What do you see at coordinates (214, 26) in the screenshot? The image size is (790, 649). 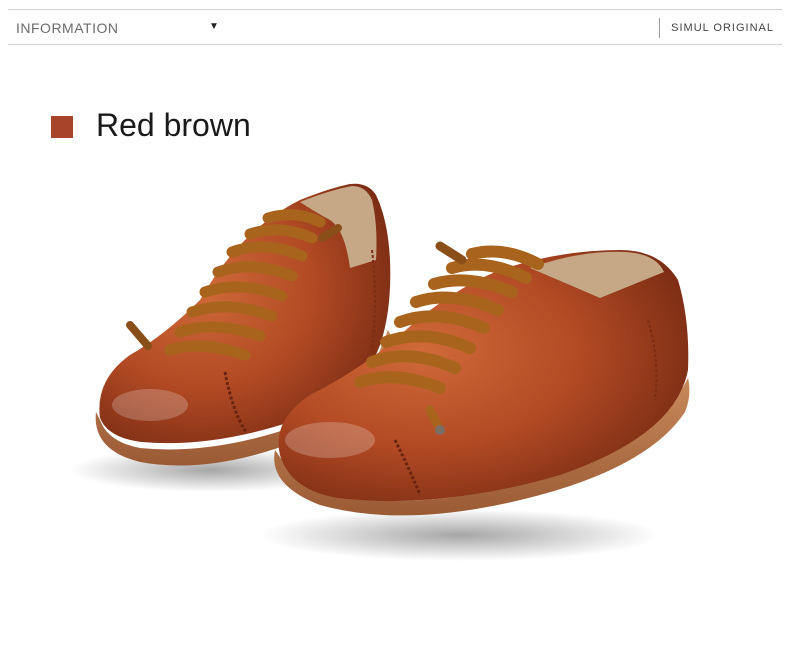 I see `chevron-down-icon: ▼` at bounding box center [214, 26].